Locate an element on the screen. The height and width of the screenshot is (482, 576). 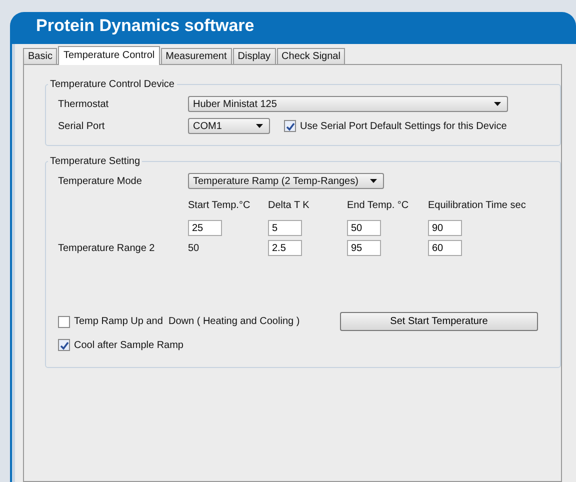
window-title: Protein Dynamics software is located at coordinates (145, 26).